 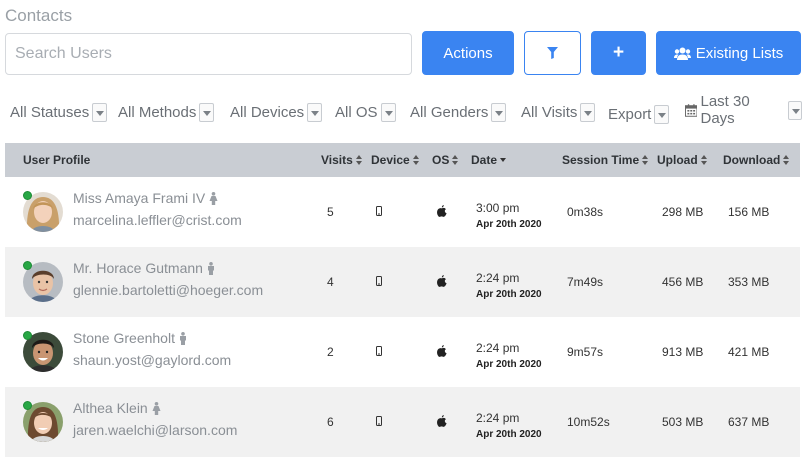 I want to click on header-os: OS, so click(x=445, y=160).